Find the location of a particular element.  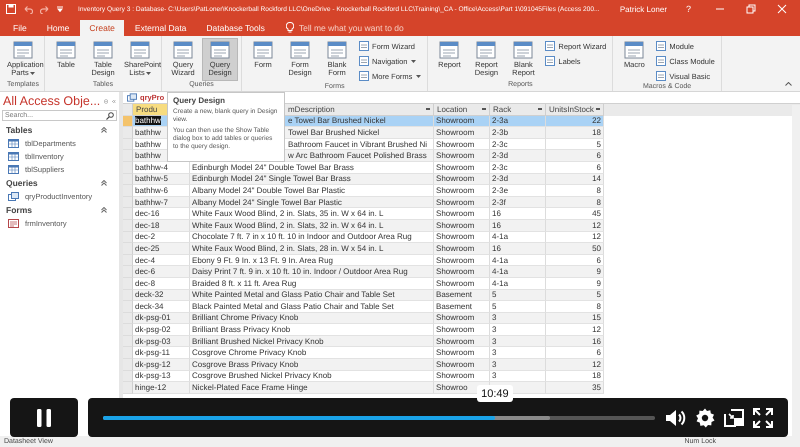

table-cell: 2-3a is located at coordinates (518, 122).